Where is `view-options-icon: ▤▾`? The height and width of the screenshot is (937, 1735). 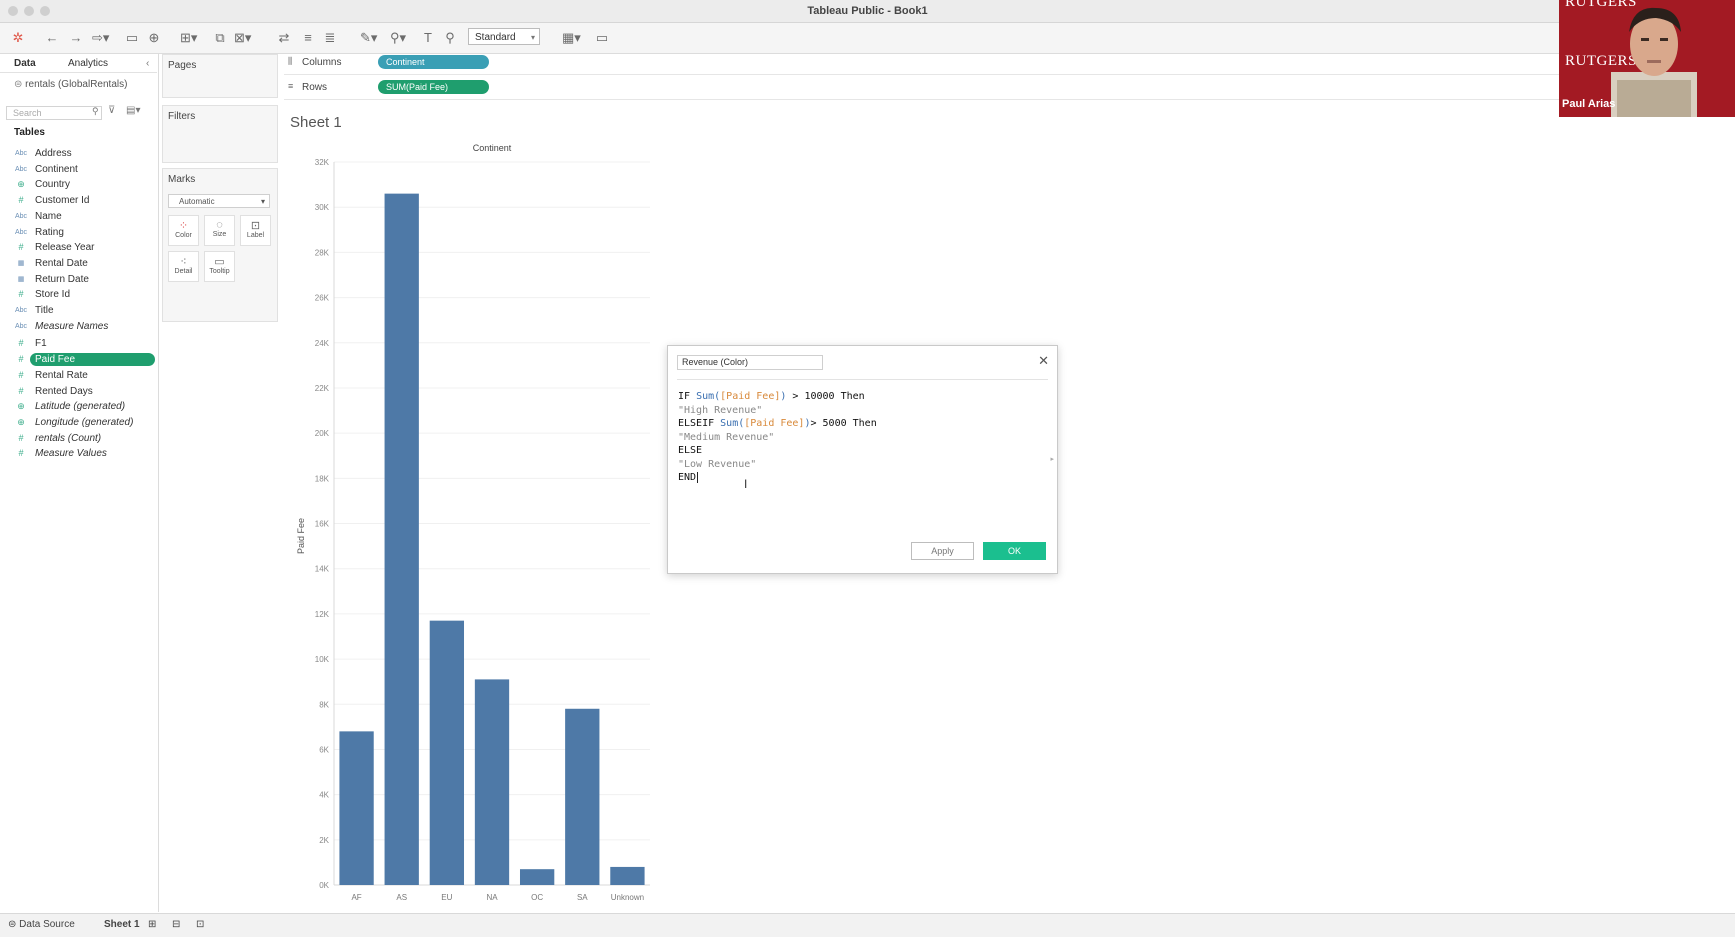
view-options-icon: ▤▾ is located at coordinates (133, 110).